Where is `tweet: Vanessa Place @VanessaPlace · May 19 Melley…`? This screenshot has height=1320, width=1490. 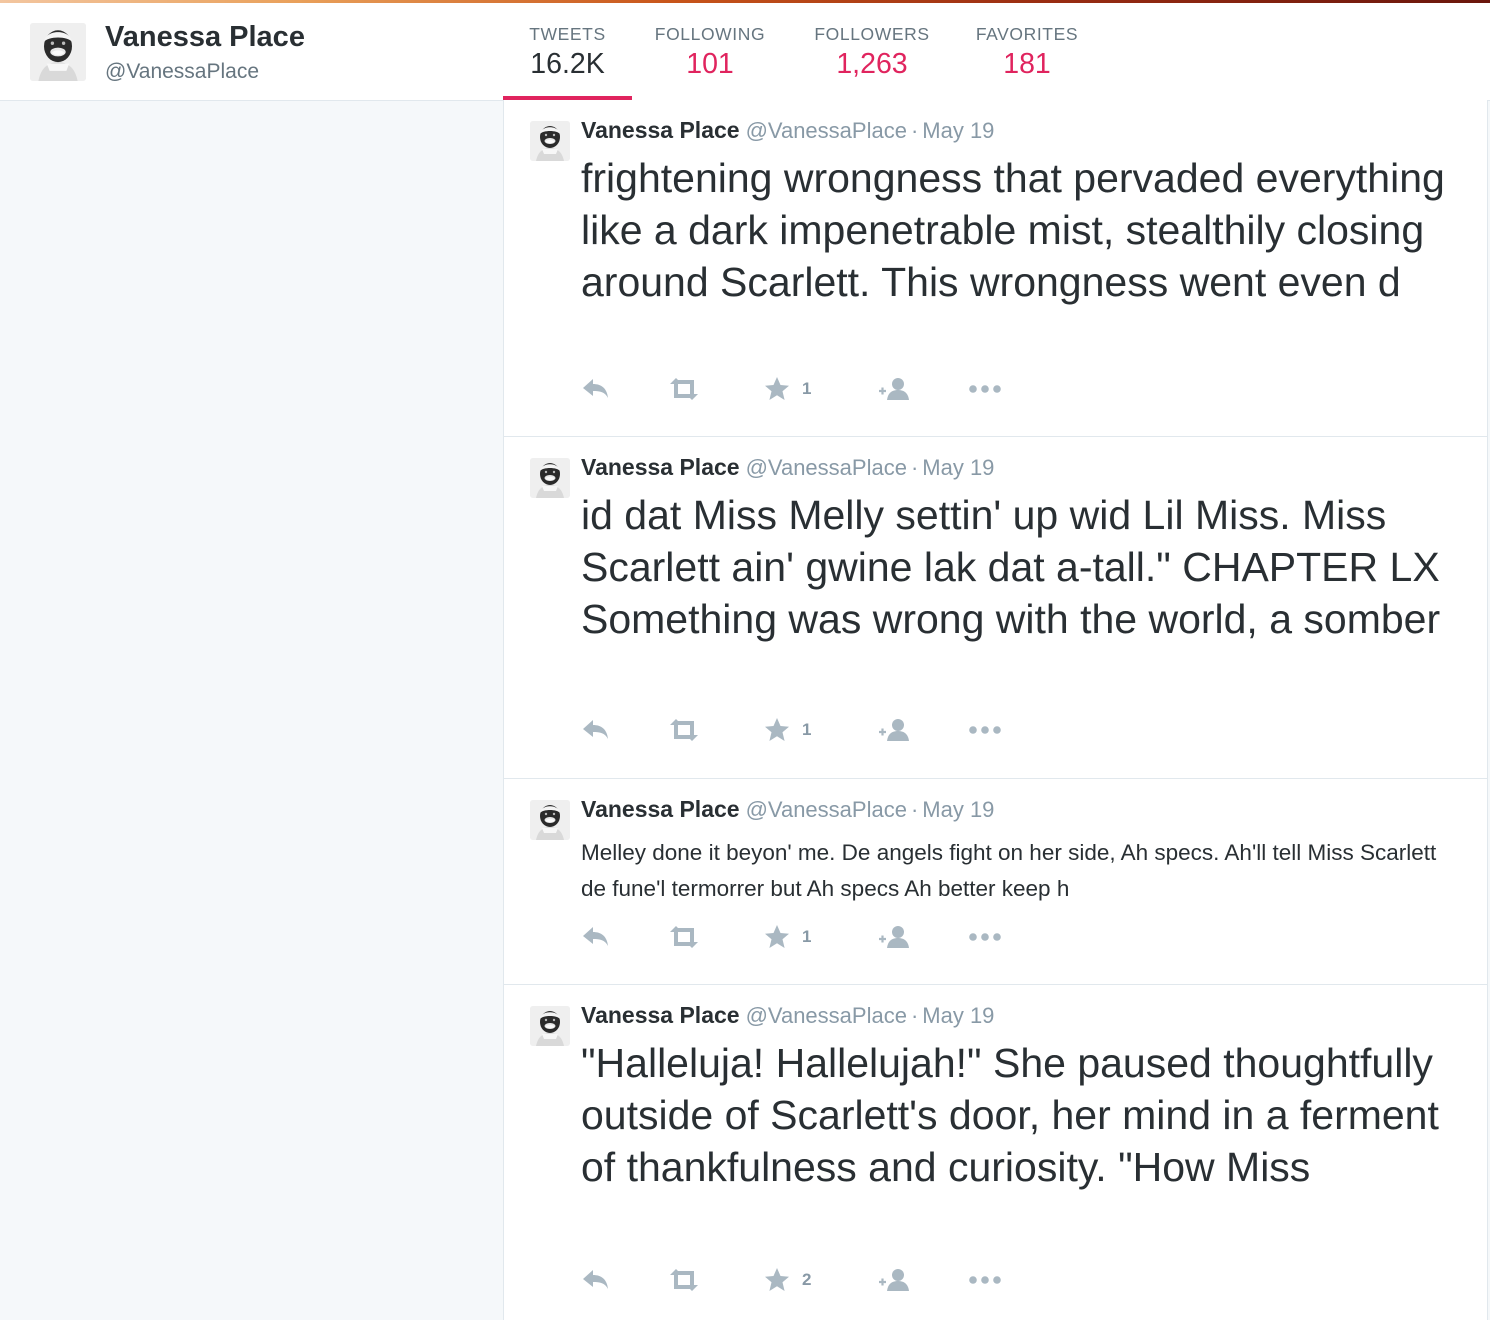
tweet: Vanessa Place @VanessaPlace · May 19 Melley… is located at coordinates (995, 882).